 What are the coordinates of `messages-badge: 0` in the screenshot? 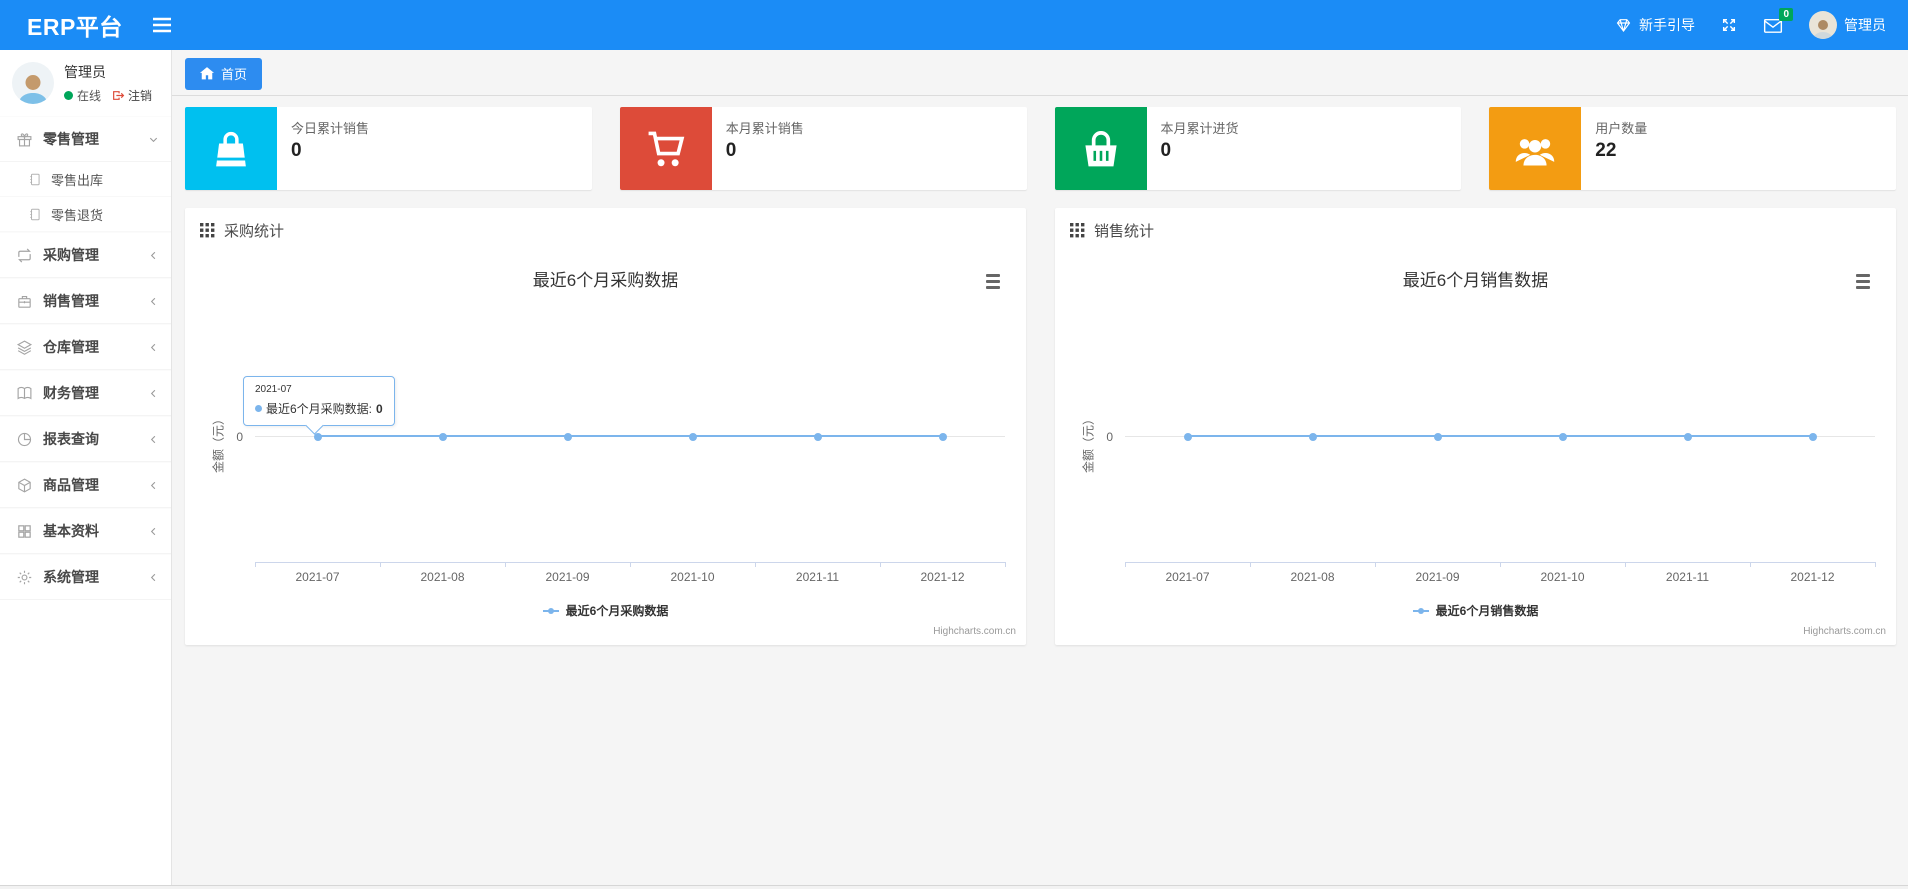 It's located at (1786, 14).